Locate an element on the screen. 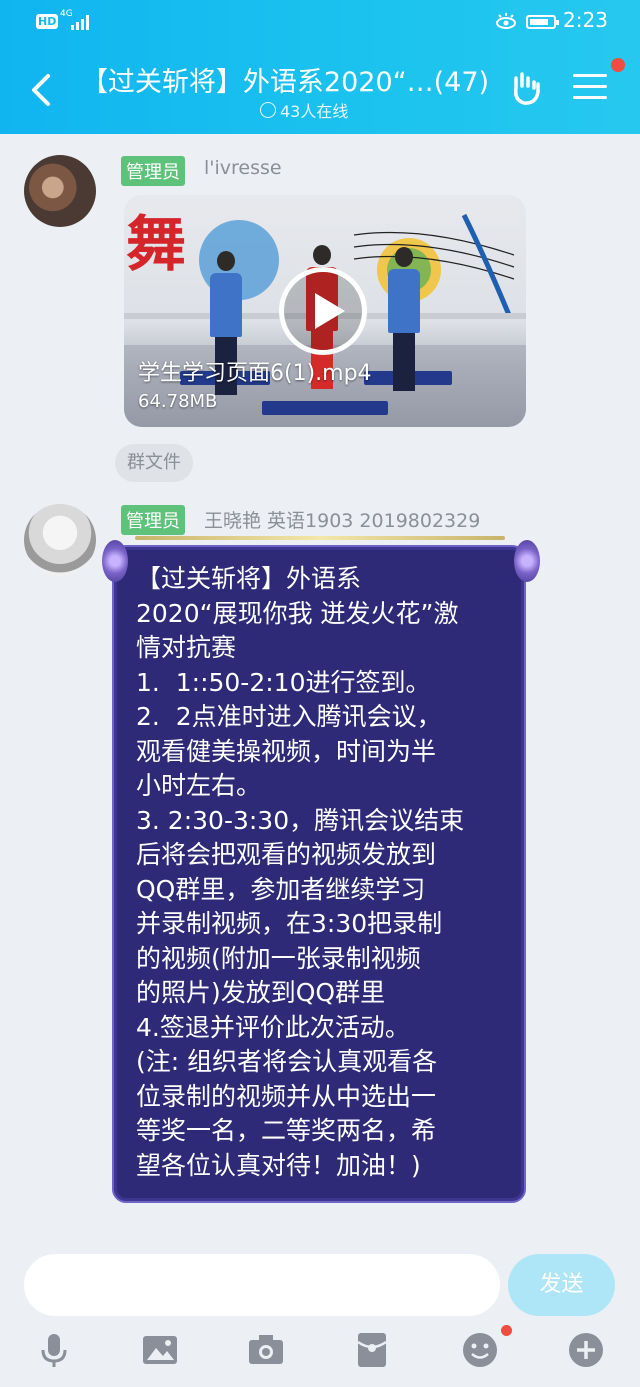 The image size is (640, 1387). emoji-icon is located at coordinates (480, 1350).